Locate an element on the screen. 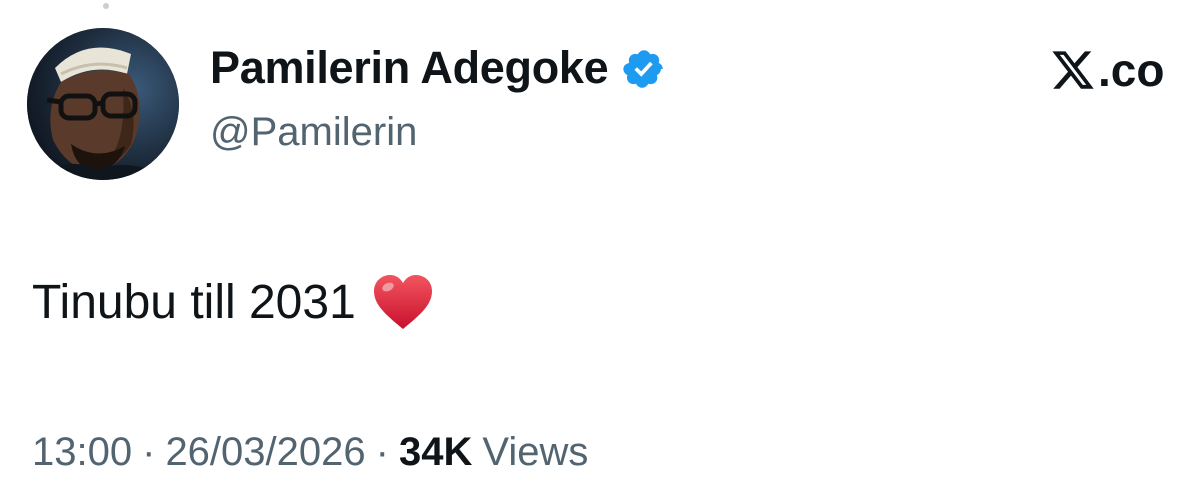  x-logo-icon is located at coordinates (1073, 70).